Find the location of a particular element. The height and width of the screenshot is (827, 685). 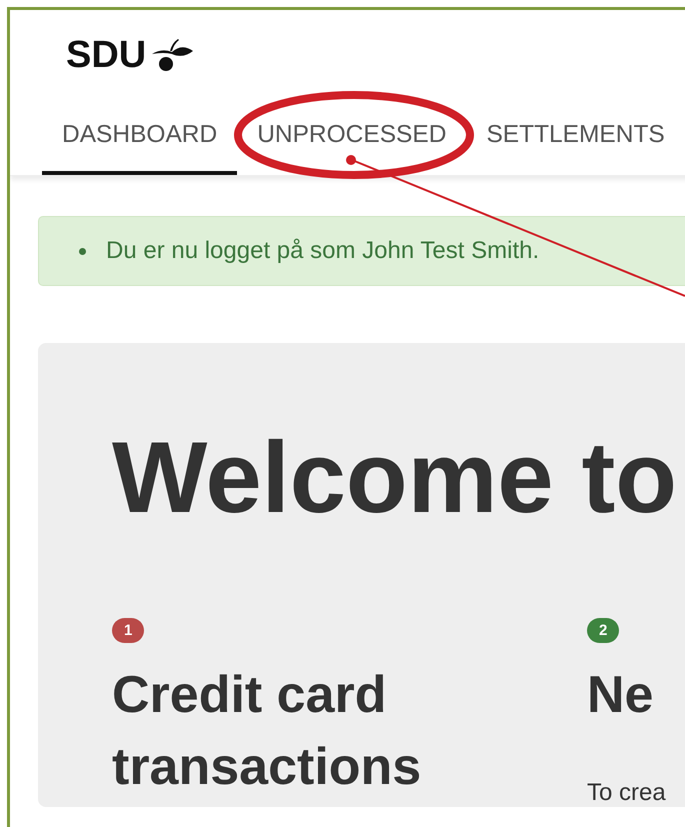

step-number-badge: 2 is located at coordinates (603, 631).